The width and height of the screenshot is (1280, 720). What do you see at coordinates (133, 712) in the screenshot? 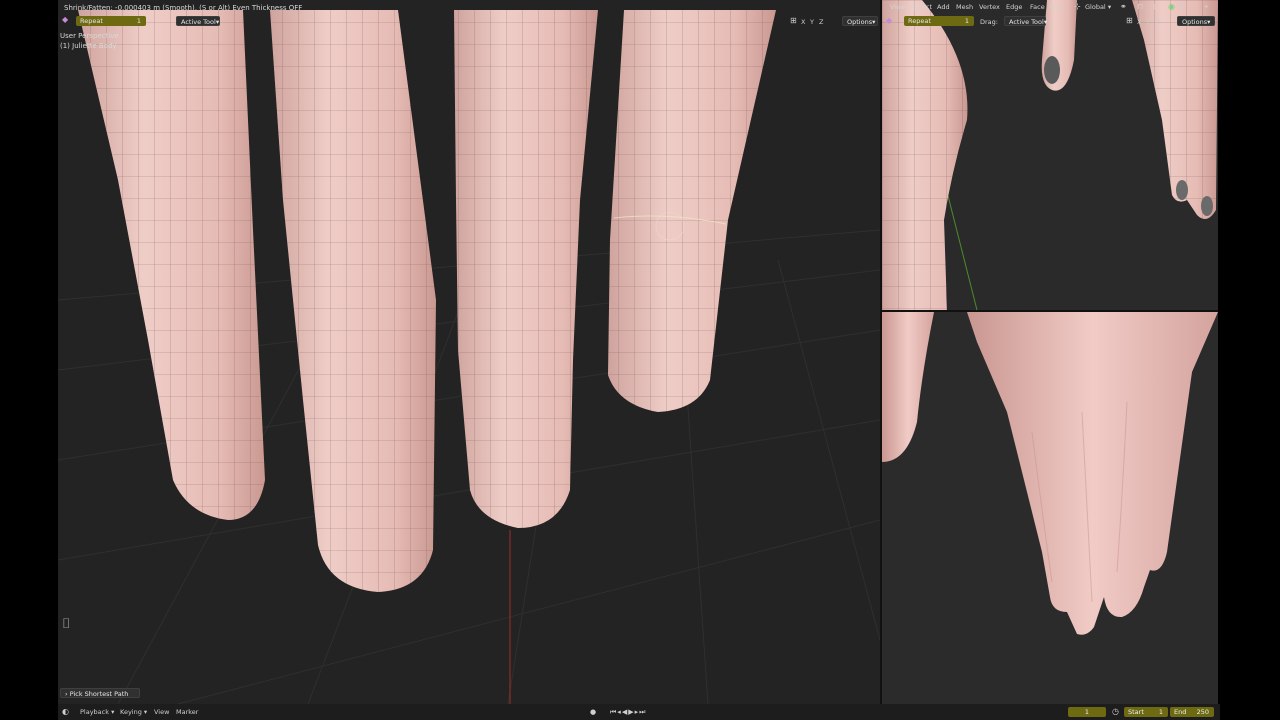
I see `keying-menu: Keying ▾` at bounding box center [133, 712].